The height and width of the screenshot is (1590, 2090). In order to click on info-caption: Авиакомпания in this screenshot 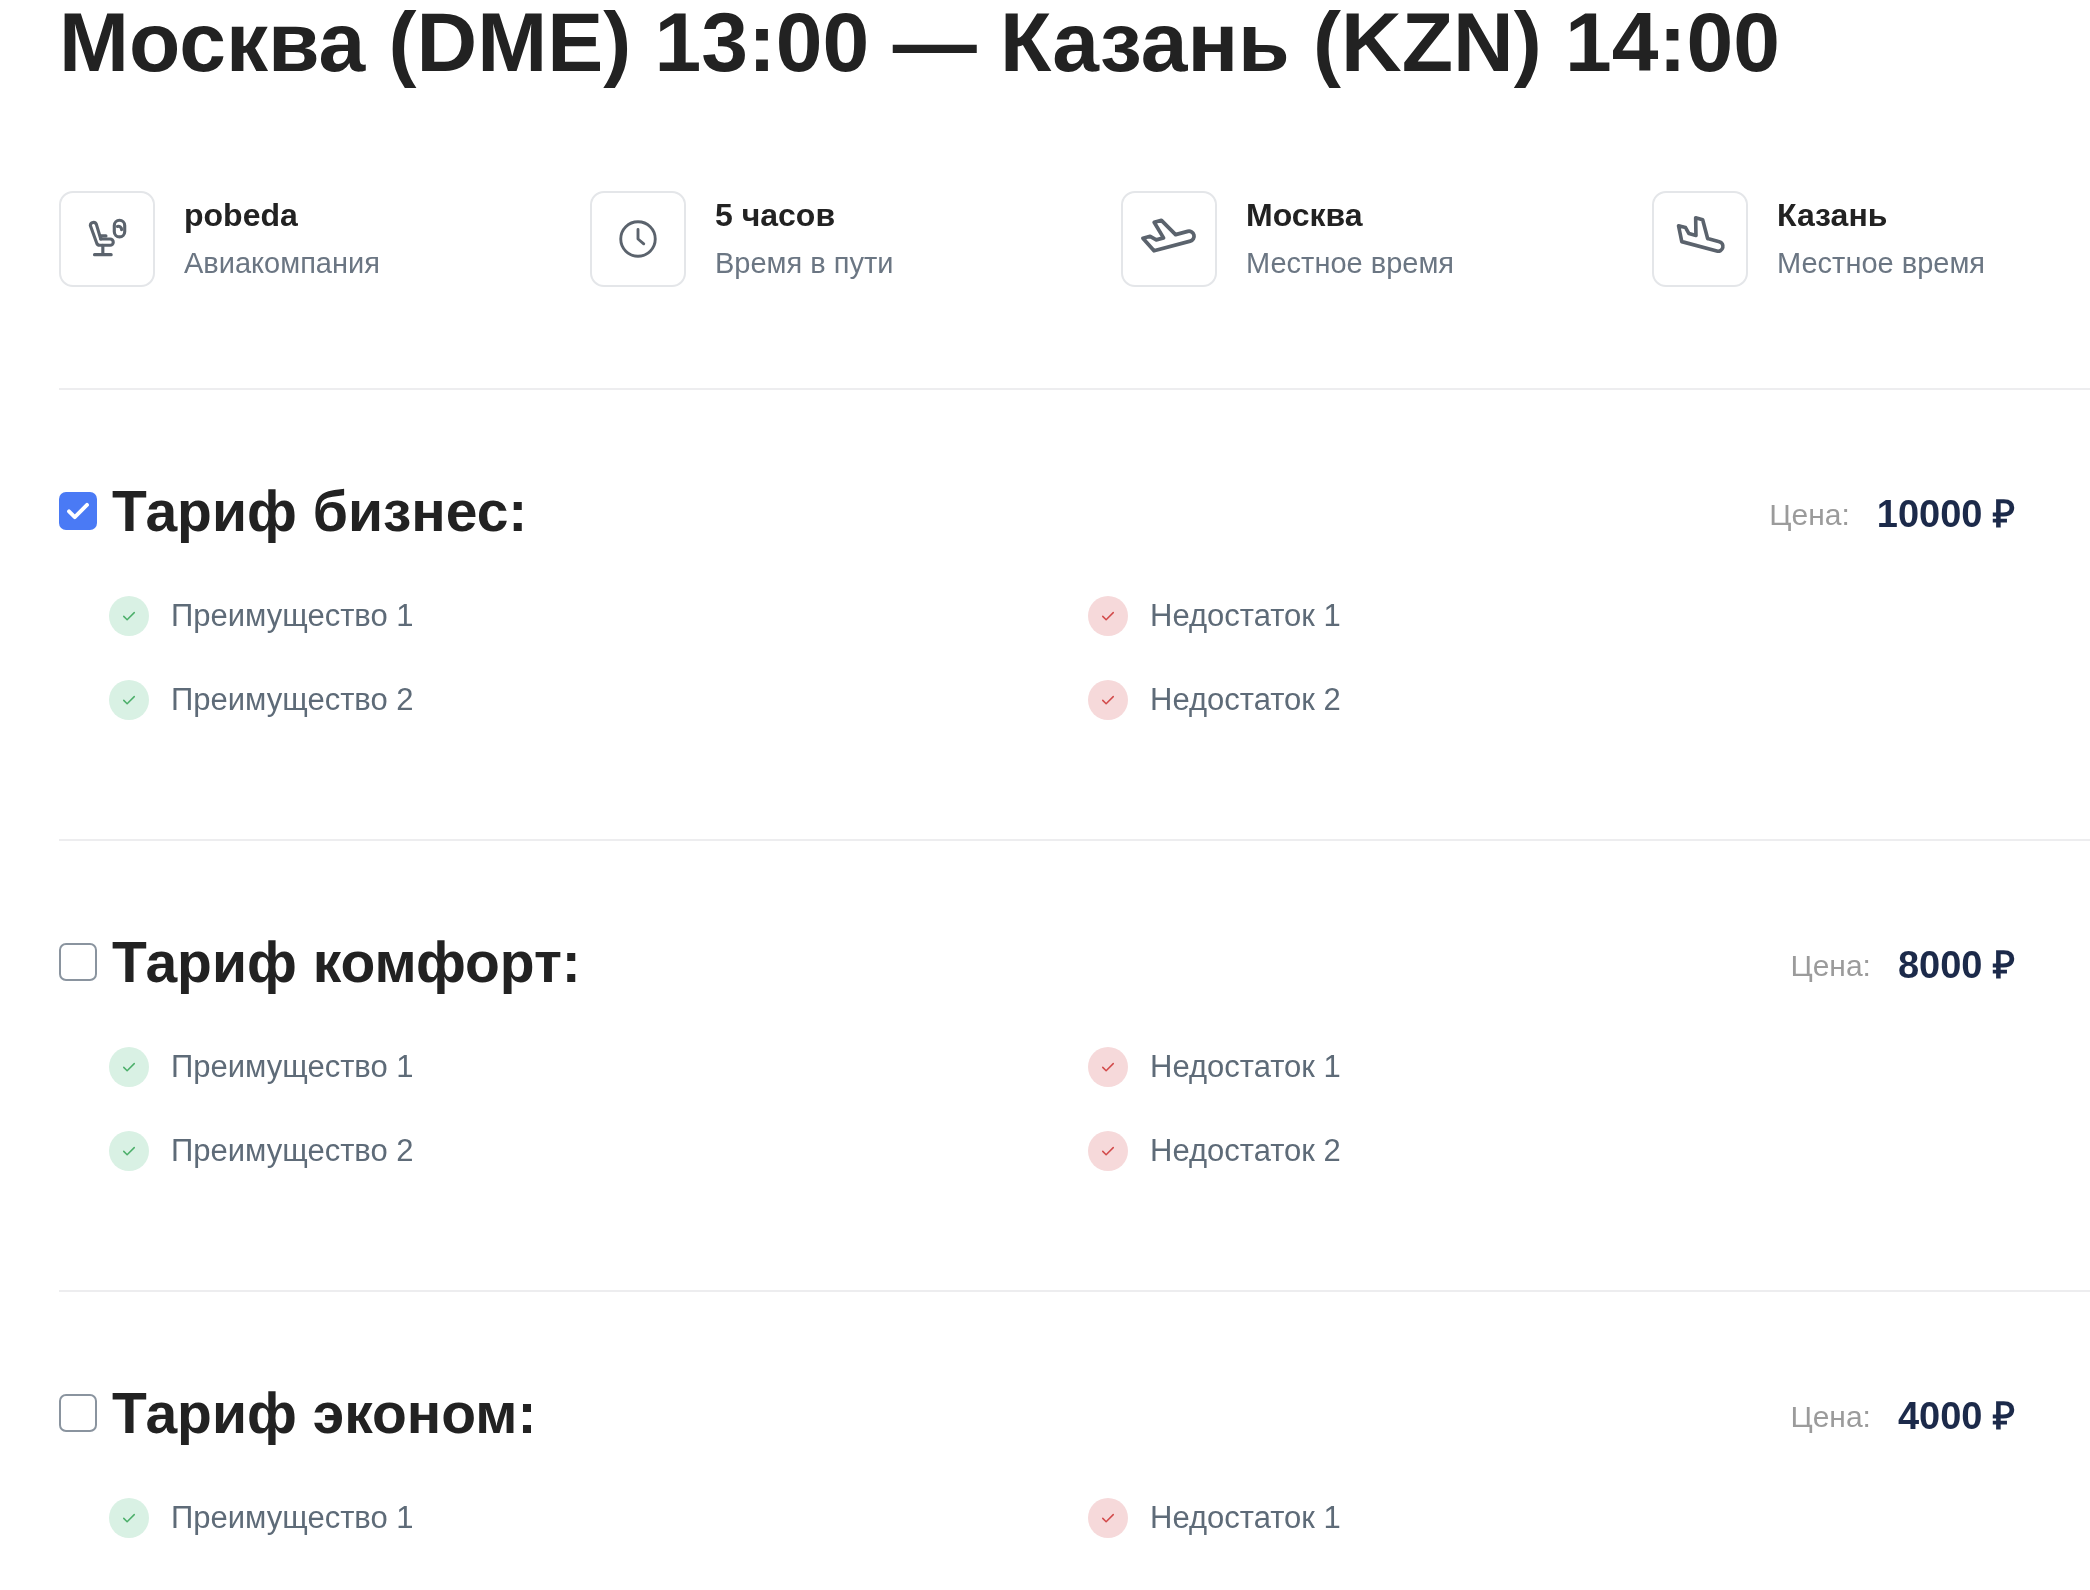, I will do `click(282, 263)`.